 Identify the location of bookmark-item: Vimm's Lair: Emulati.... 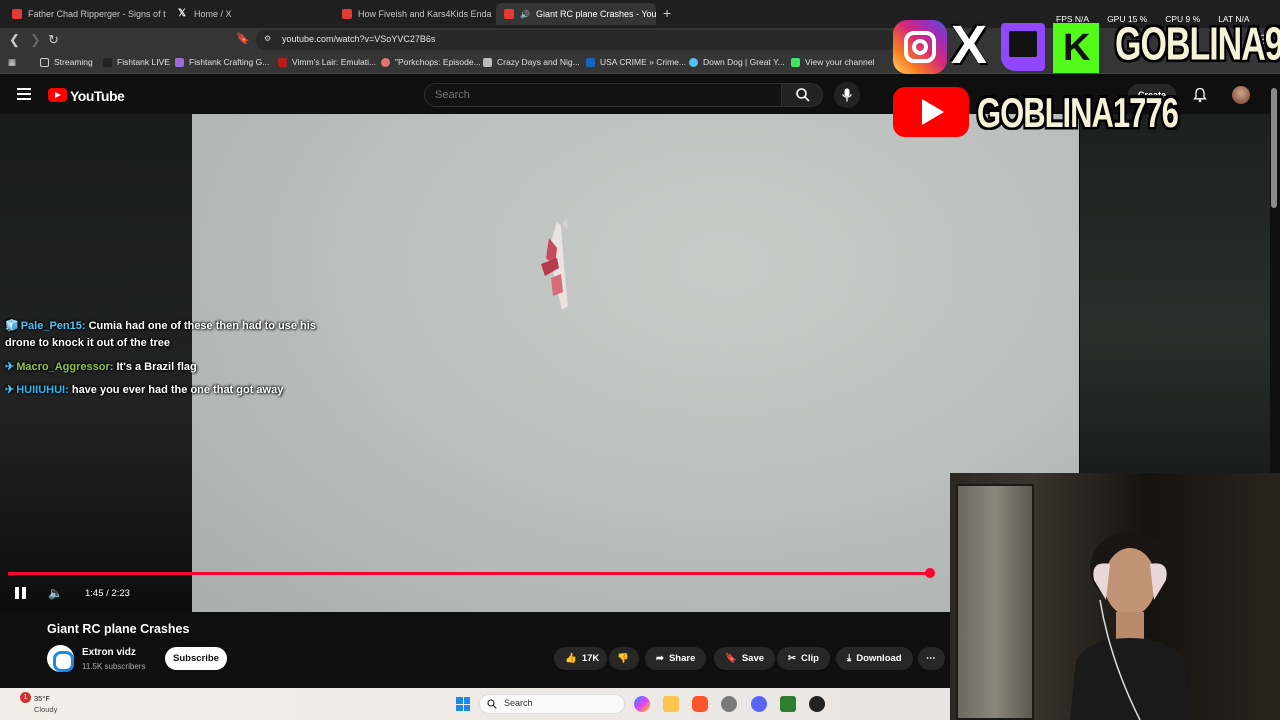
(327, 62).